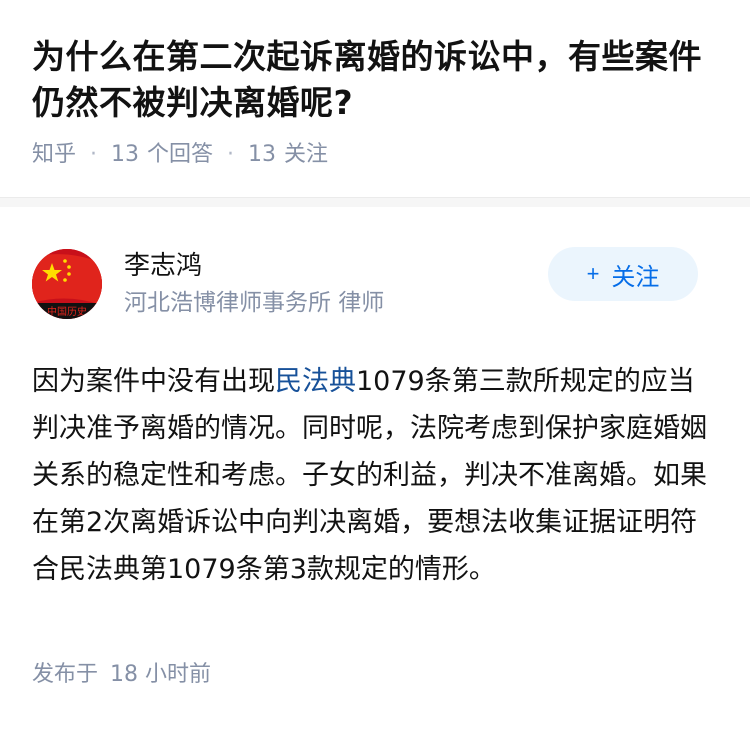  I want to click on follow-label: 关注, so click(635, 277).